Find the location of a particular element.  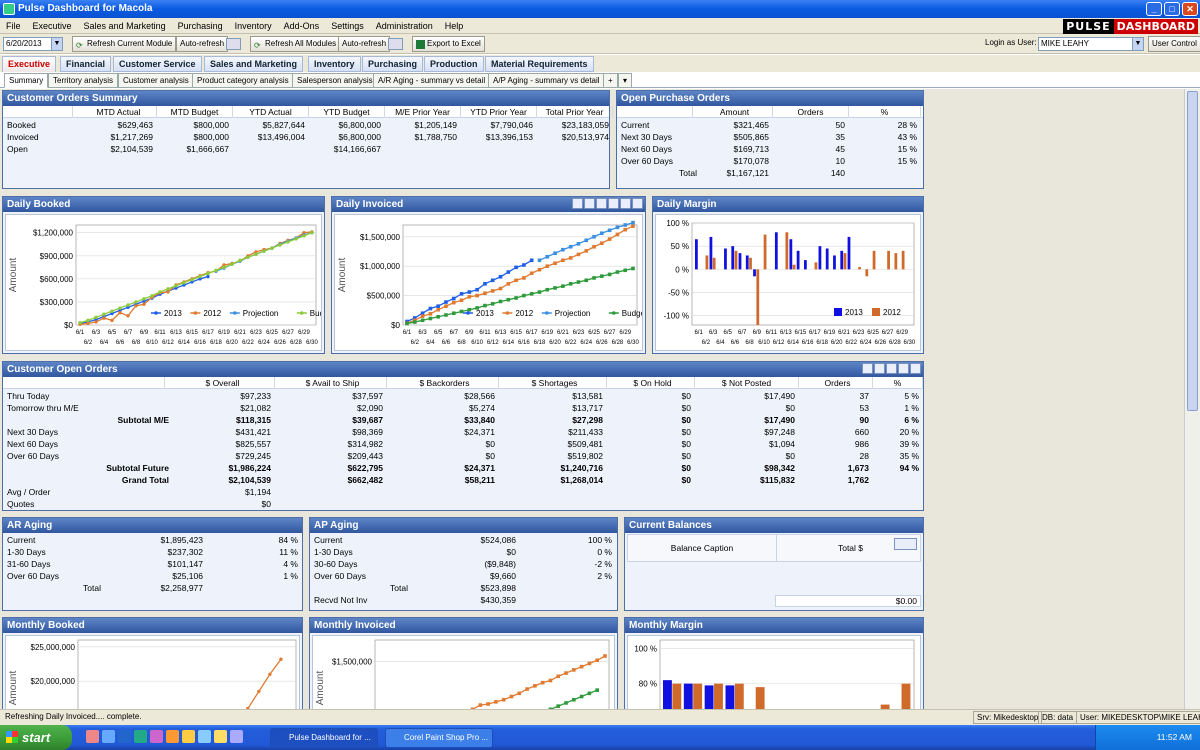

subtab-ap-aging: A/P Aging - summary vs detail is located at coordinates (546, 80).